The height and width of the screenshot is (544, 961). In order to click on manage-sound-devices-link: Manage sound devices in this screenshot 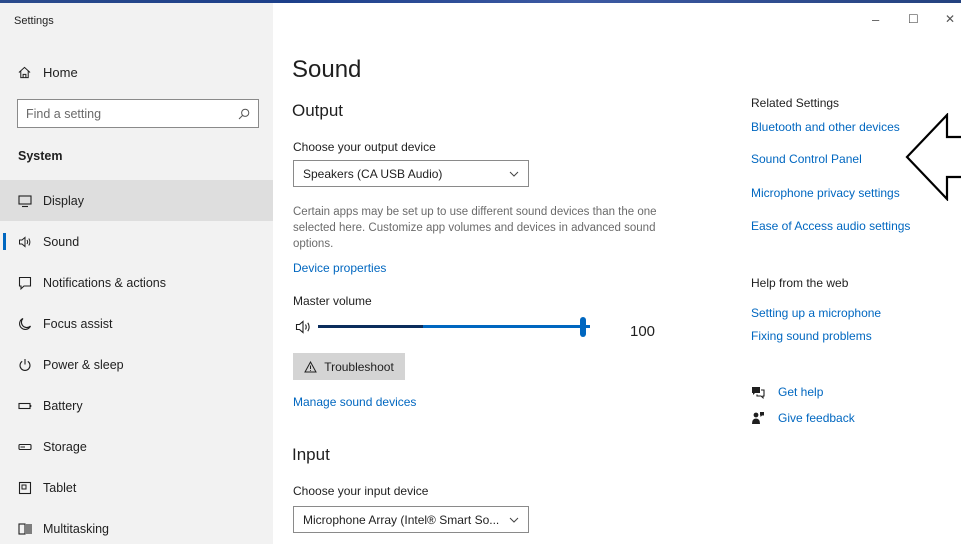, I will do `click(354, 402)`.